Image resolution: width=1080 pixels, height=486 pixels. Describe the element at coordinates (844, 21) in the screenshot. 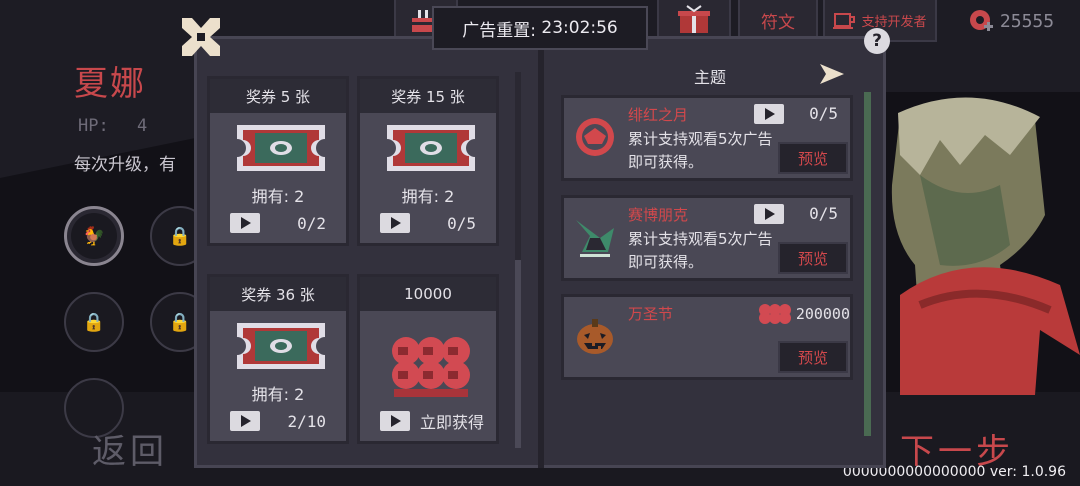

I see `coffee-cup-icon` at that location.